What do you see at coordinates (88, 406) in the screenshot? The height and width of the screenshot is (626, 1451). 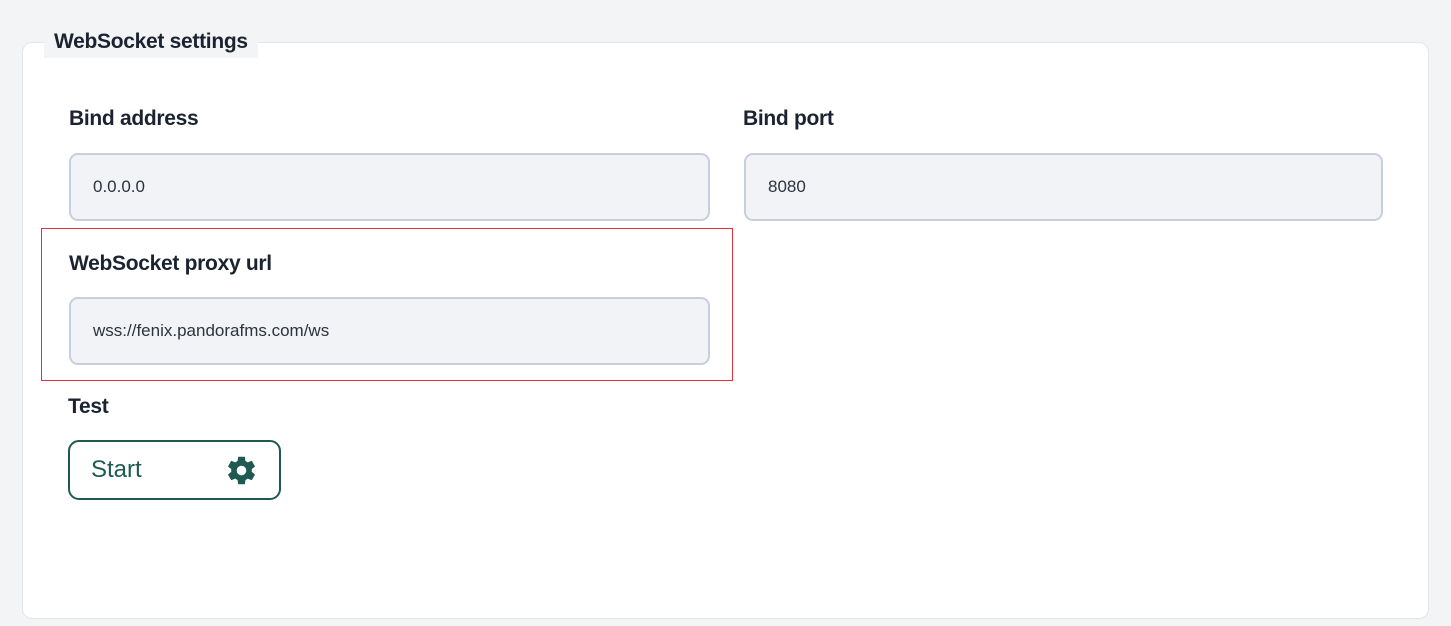 I see `test-label: Test` at bounding box center [88, 406].